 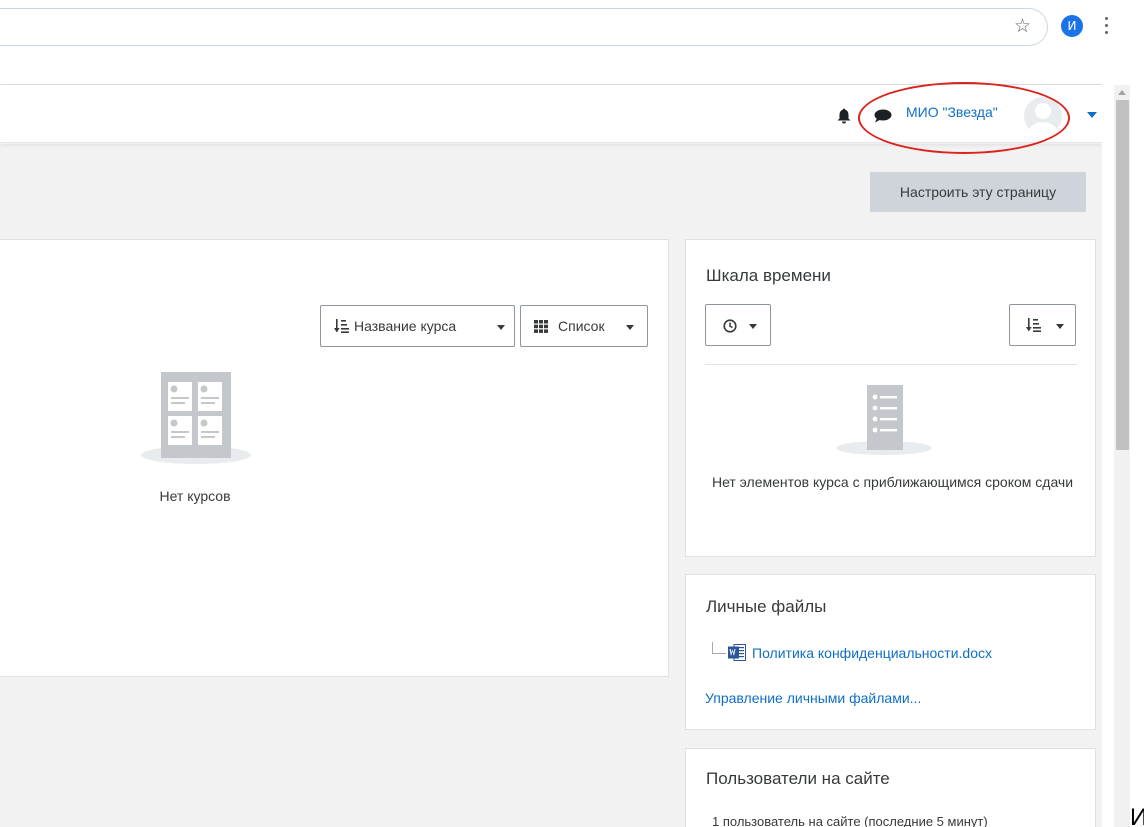 What do you see at coordinates (524, 27) in the screenshot?
I see `address-bar` at bounding box center [524, 27].